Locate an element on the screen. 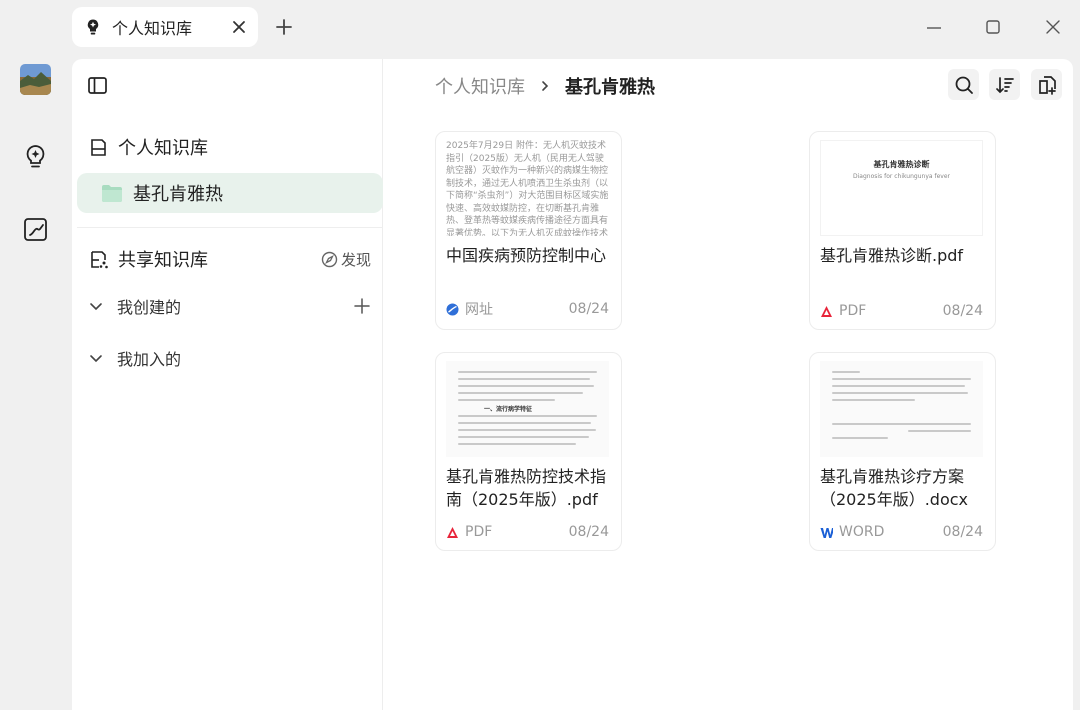  card-thumbnail is located at coordinates (901, 409).